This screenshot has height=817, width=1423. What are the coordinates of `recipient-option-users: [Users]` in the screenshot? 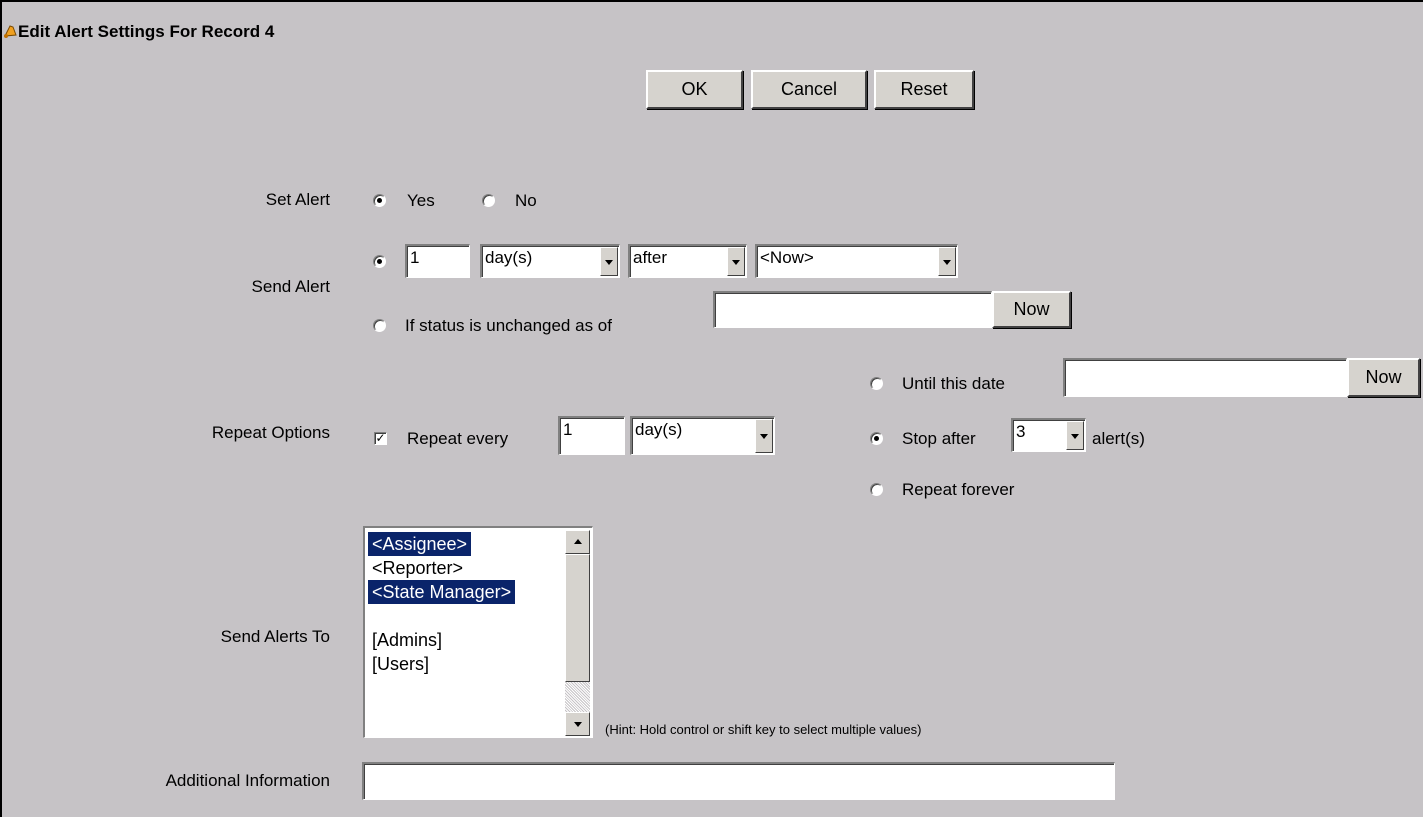 It's located at (400, 664).